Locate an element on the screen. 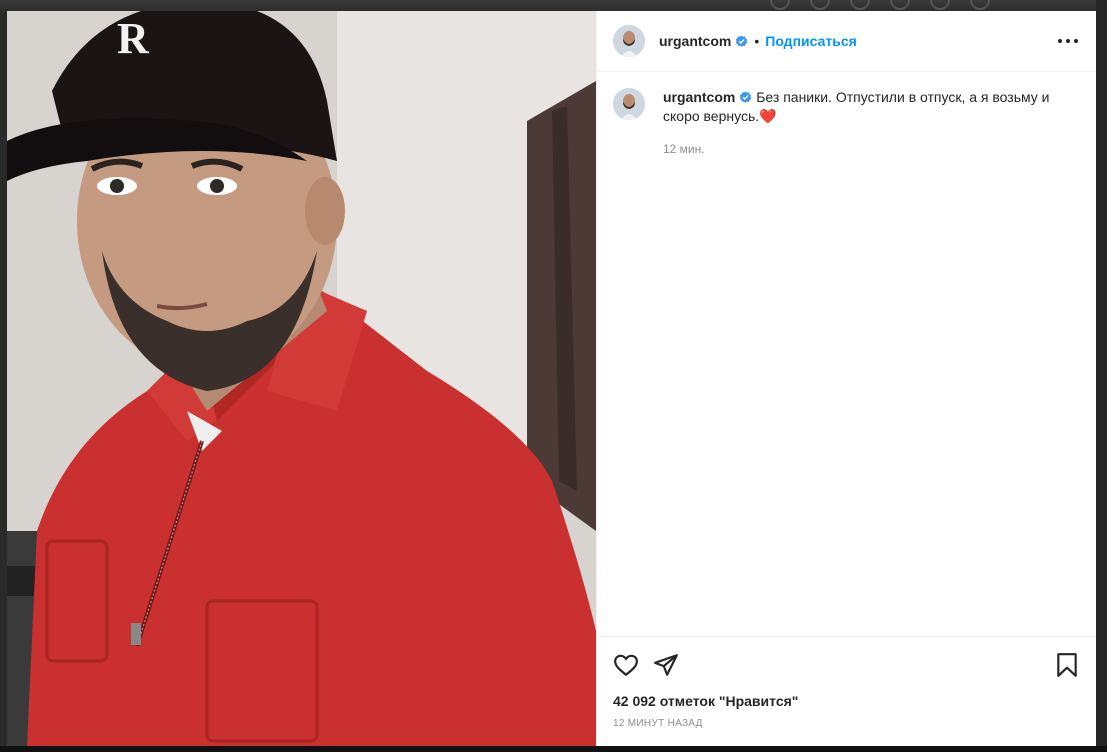 The image size is (1107, 752). avatar is located at coordinates (629, 41).